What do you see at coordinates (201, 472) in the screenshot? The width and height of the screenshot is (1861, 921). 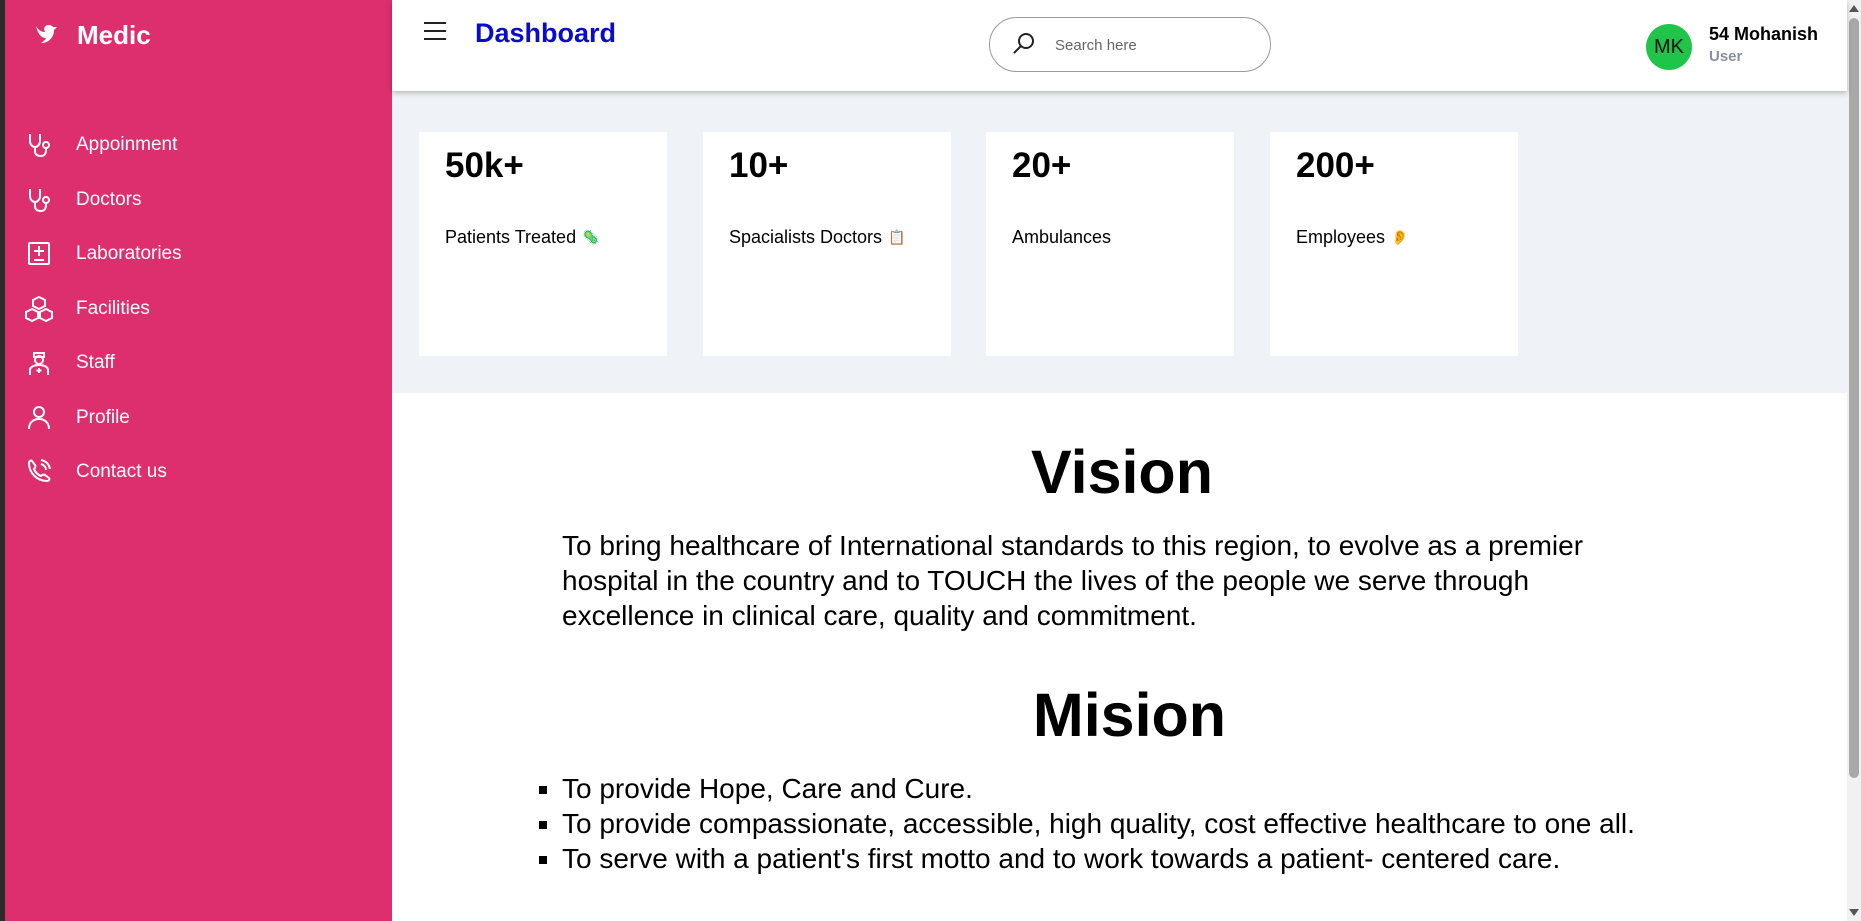 I see `sidebar-item-contact: Contact us` at bounding box center [201, 472].